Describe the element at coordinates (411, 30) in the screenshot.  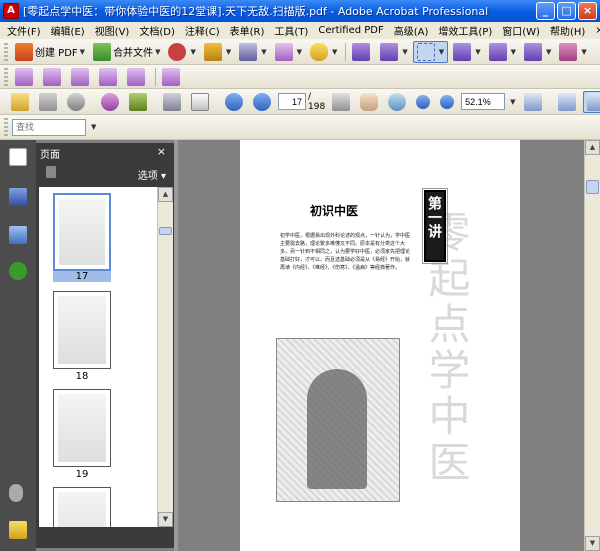
I see `menu-advanced: 高级(A)` at that location.